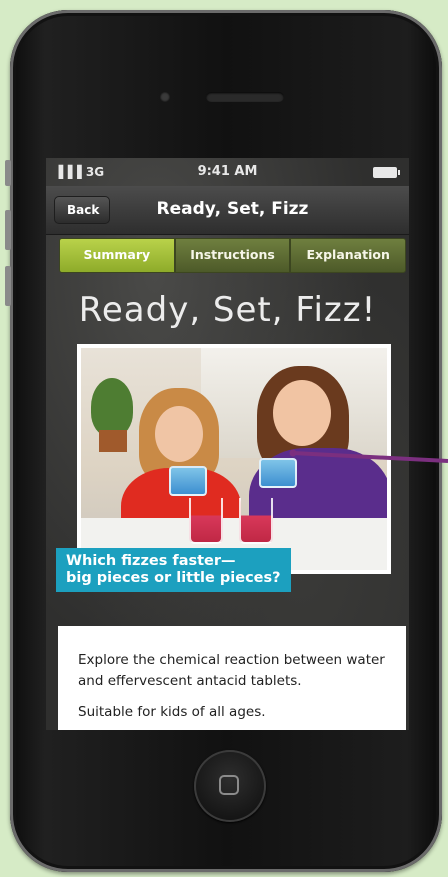 The width and height of the screenshot is (448, 877). Describe the element at coordinates (232, 209) in the screenshot. I see `nav-title: Ready, Set, Fizz` at that location.